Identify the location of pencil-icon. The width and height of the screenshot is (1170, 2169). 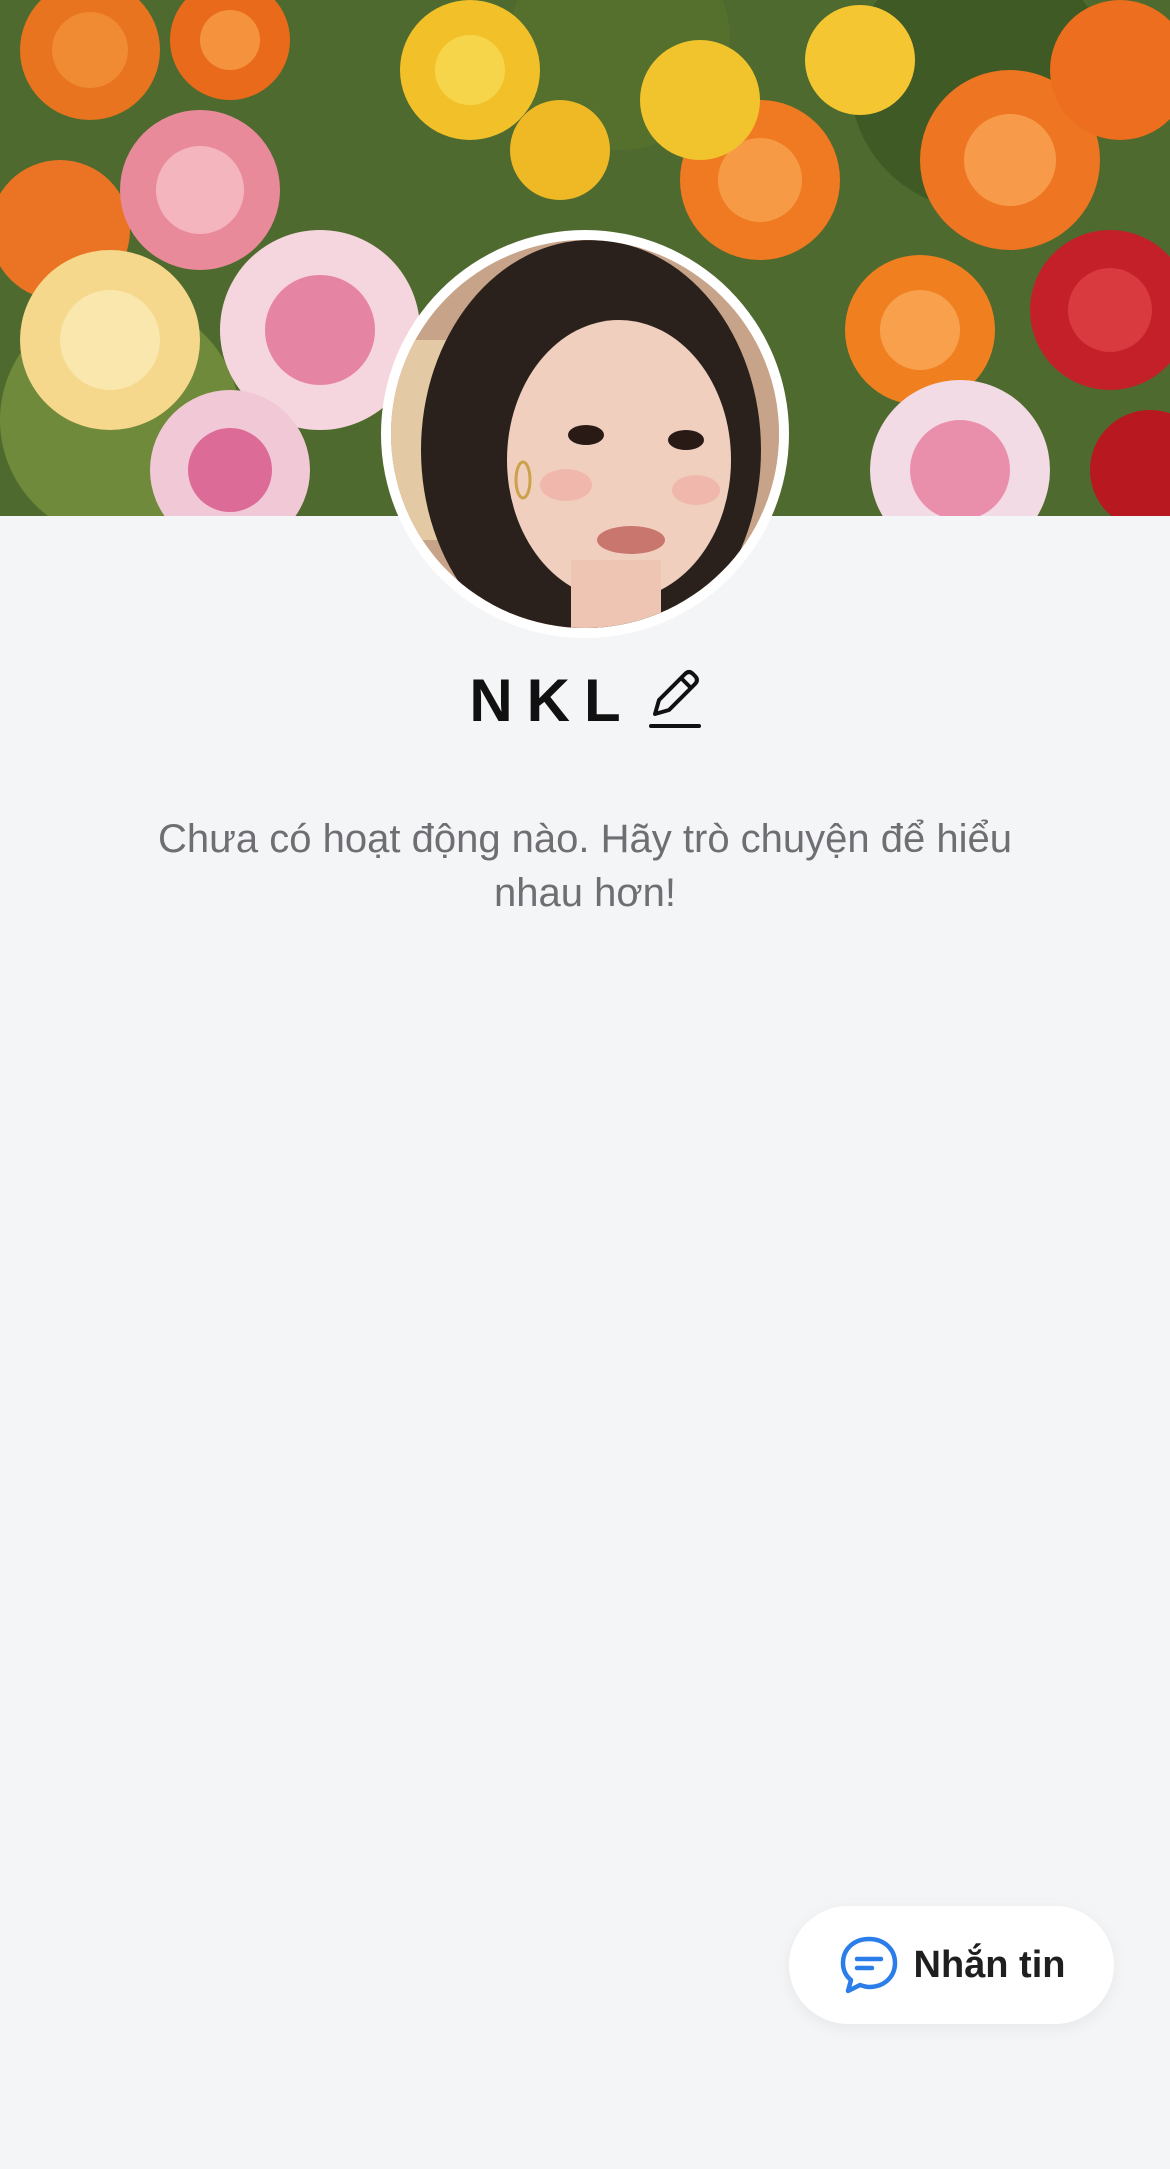
(673, 700).